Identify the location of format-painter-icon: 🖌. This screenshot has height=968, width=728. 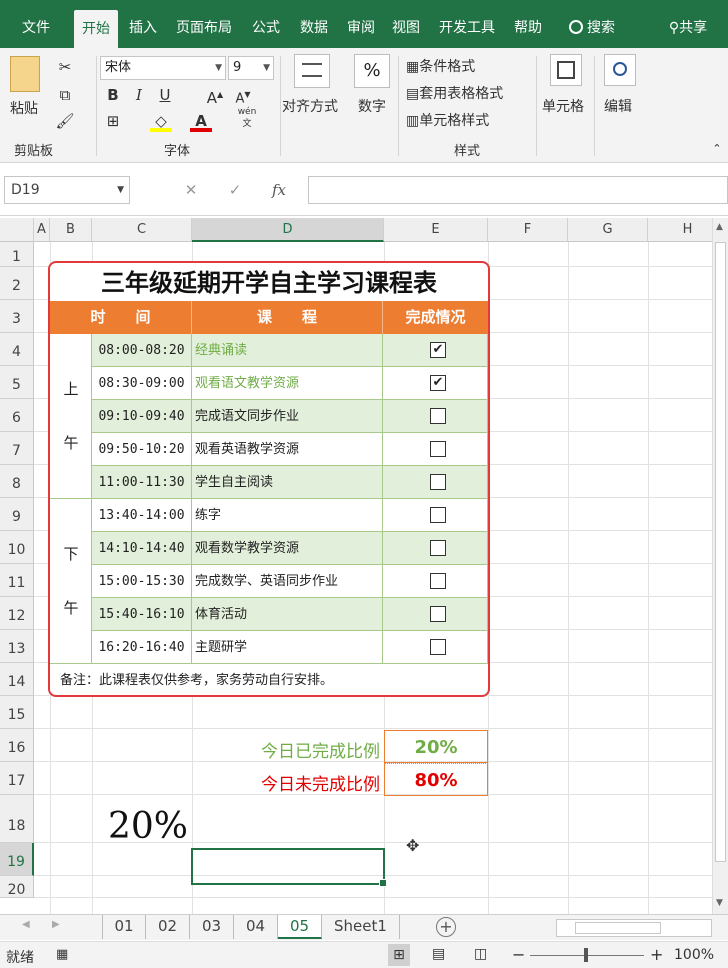
(65, 121).